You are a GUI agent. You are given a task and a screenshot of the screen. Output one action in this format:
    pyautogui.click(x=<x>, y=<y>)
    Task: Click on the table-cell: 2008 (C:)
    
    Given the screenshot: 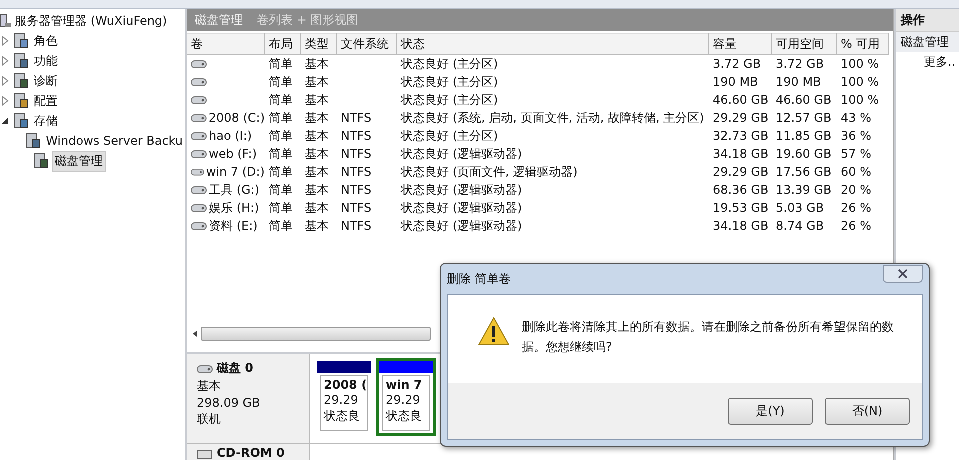 What is the action you would take?
    pyautogui.click(x=236, y=118)
    